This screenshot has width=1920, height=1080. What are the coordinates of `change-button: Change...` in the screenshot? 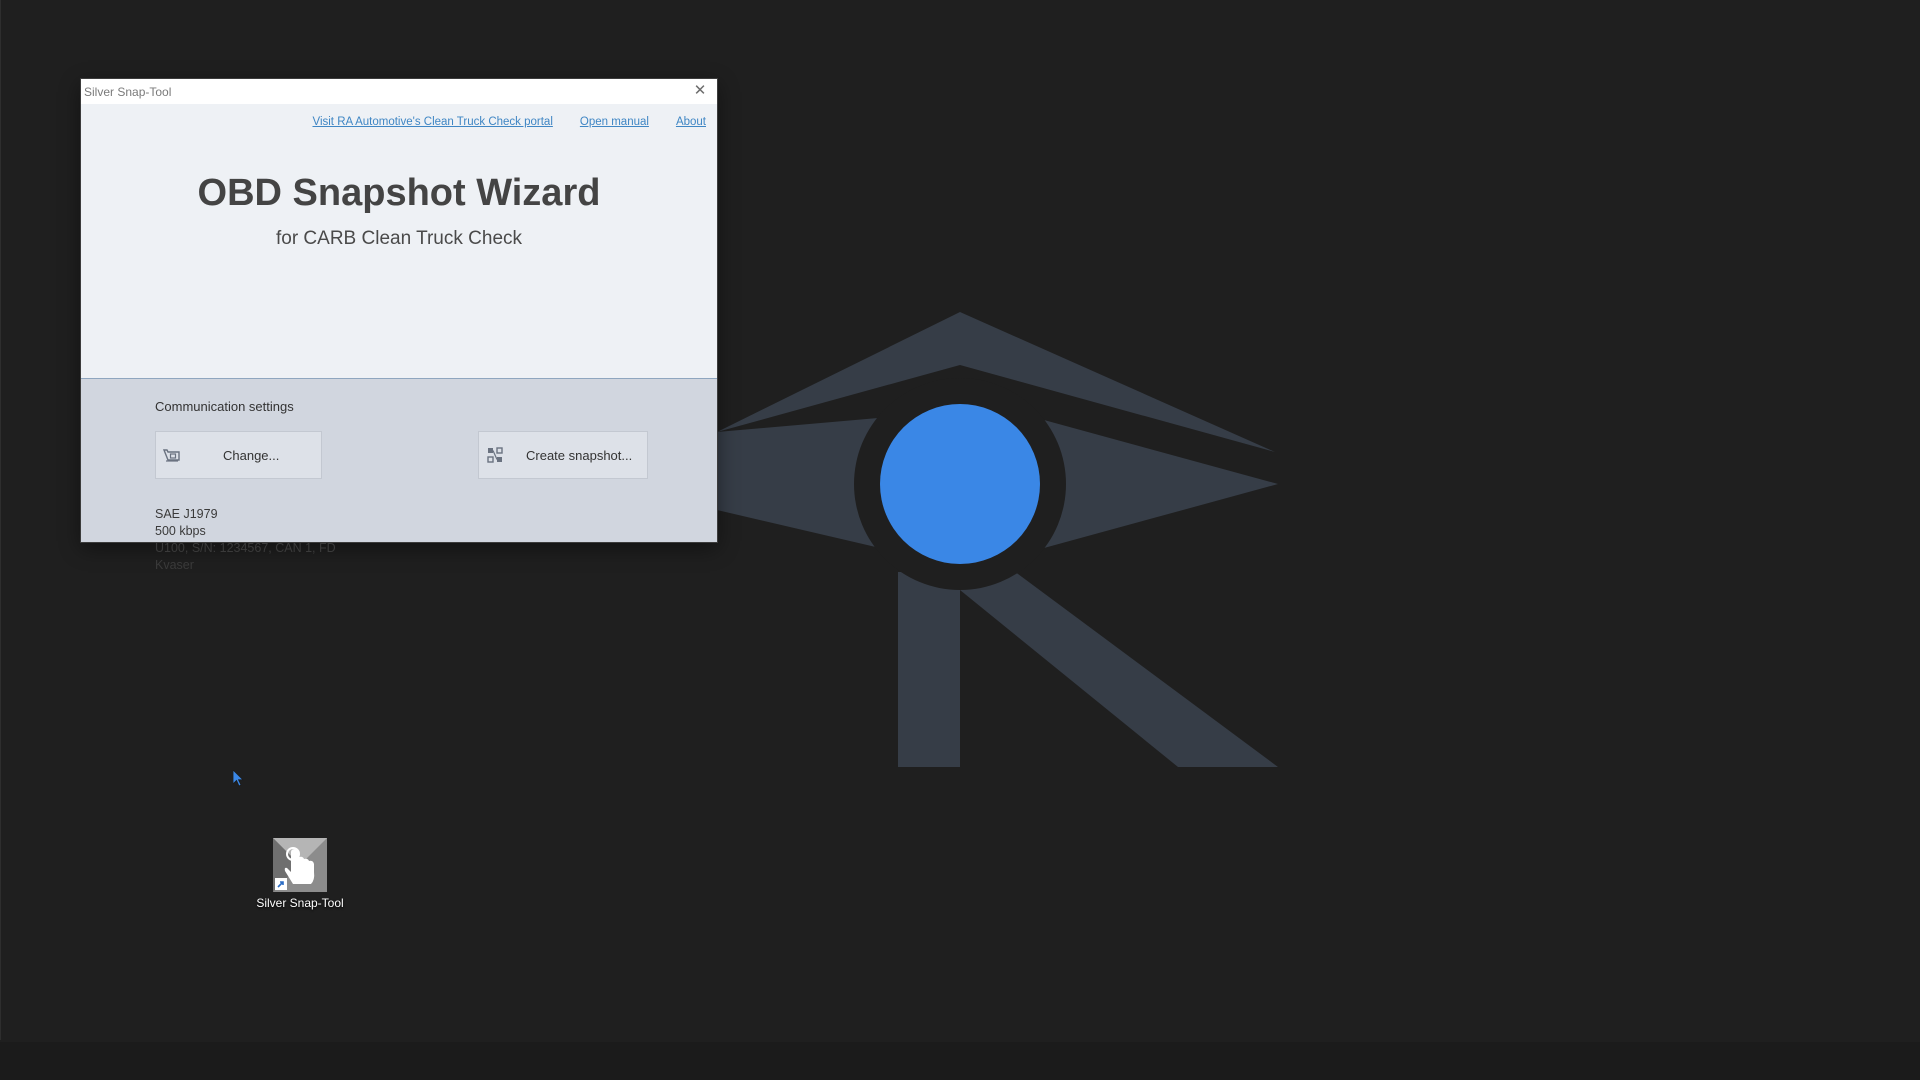 It's located at (238, 455).